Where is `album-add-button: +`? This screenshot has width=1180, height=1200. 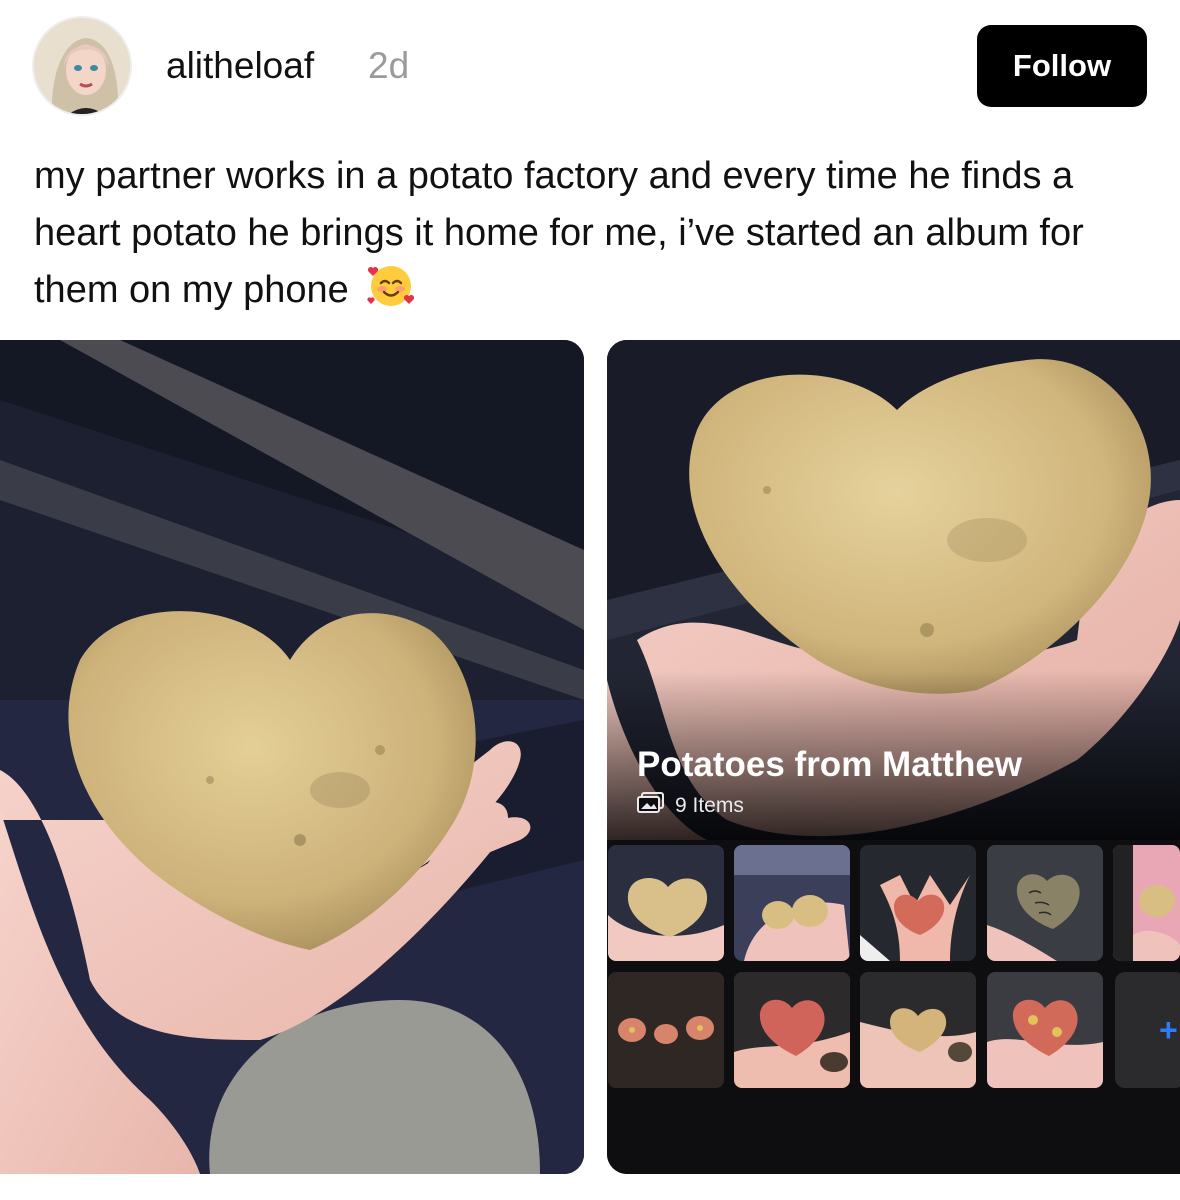 album-add-button: + is located at coordinates (1147, 1030).